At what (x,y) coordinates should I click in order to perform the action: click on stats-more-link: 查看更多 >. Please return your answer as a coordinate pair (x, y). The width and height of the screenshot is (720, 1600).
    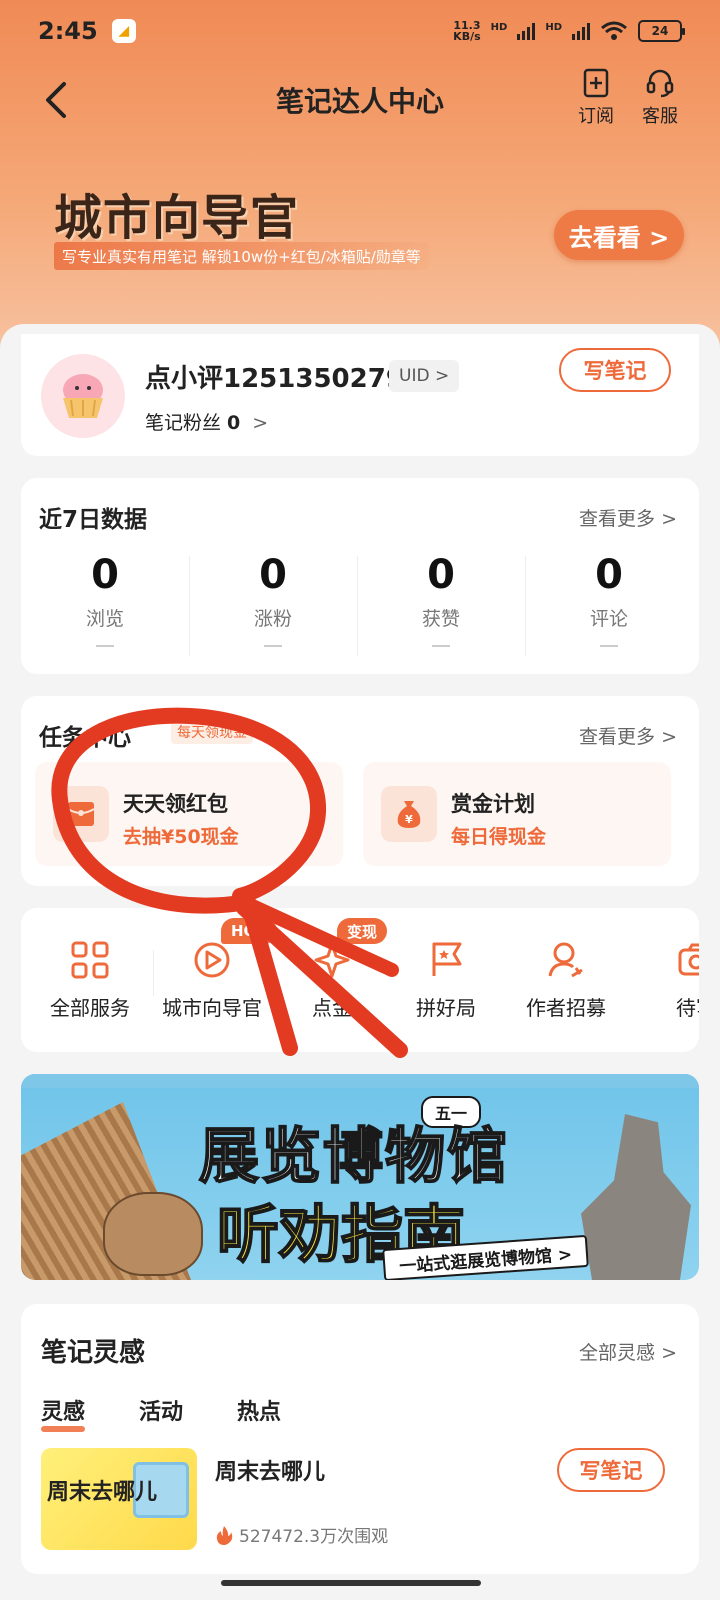
    Looking at the image, I should click on (628, 517).